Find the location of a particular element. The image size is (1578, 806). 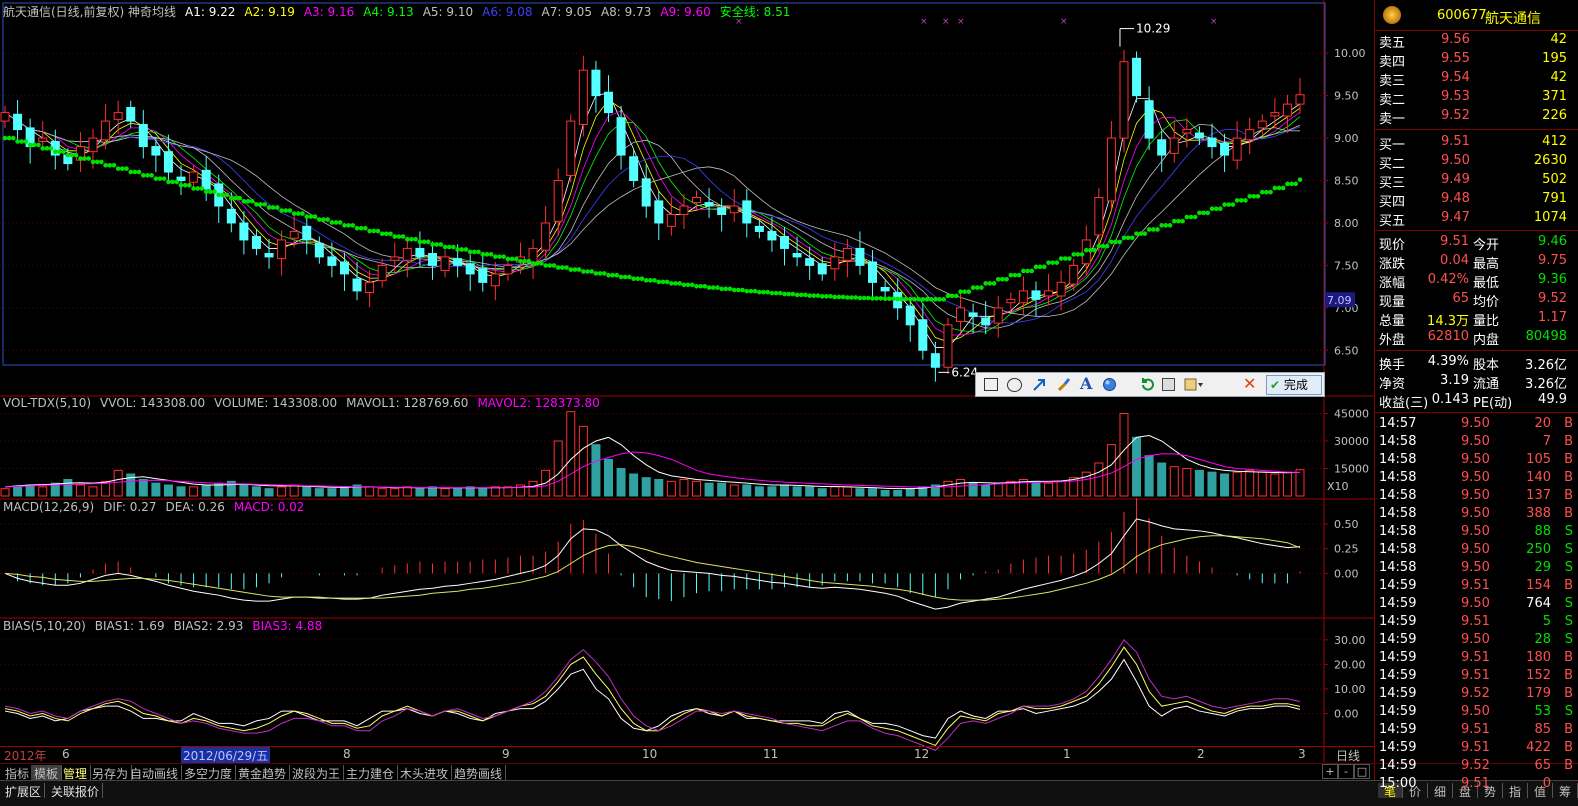

zoom-control-0: + is located at coordinates (1330, 771).